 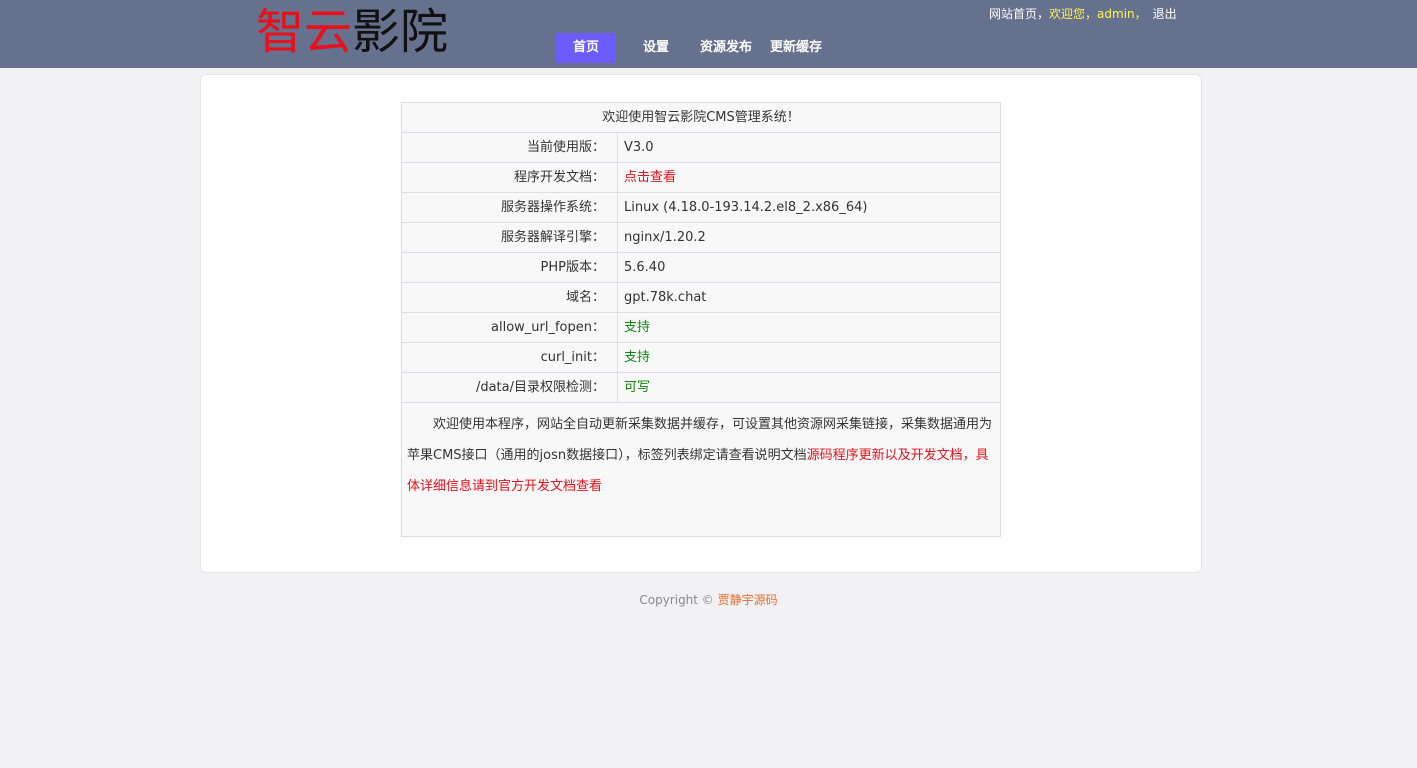 I want to click on logo-text-part2: 影院, so click(x=400, y=32).